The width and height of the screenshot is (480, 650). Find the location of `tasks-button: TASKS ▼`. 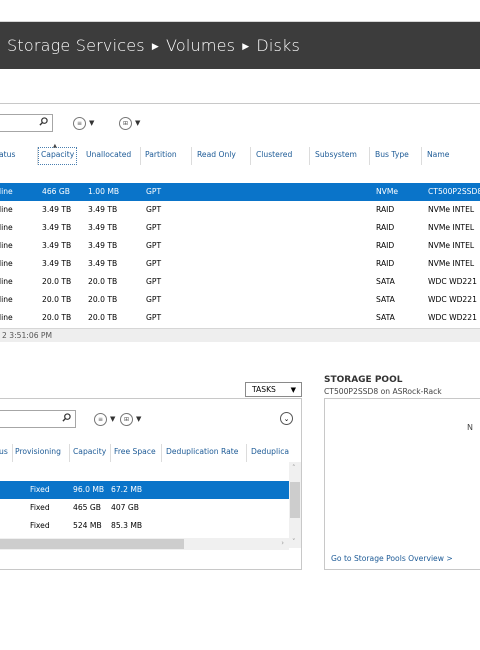

tasks-button: TASKS ▼ is located at coordinates (273, 389).